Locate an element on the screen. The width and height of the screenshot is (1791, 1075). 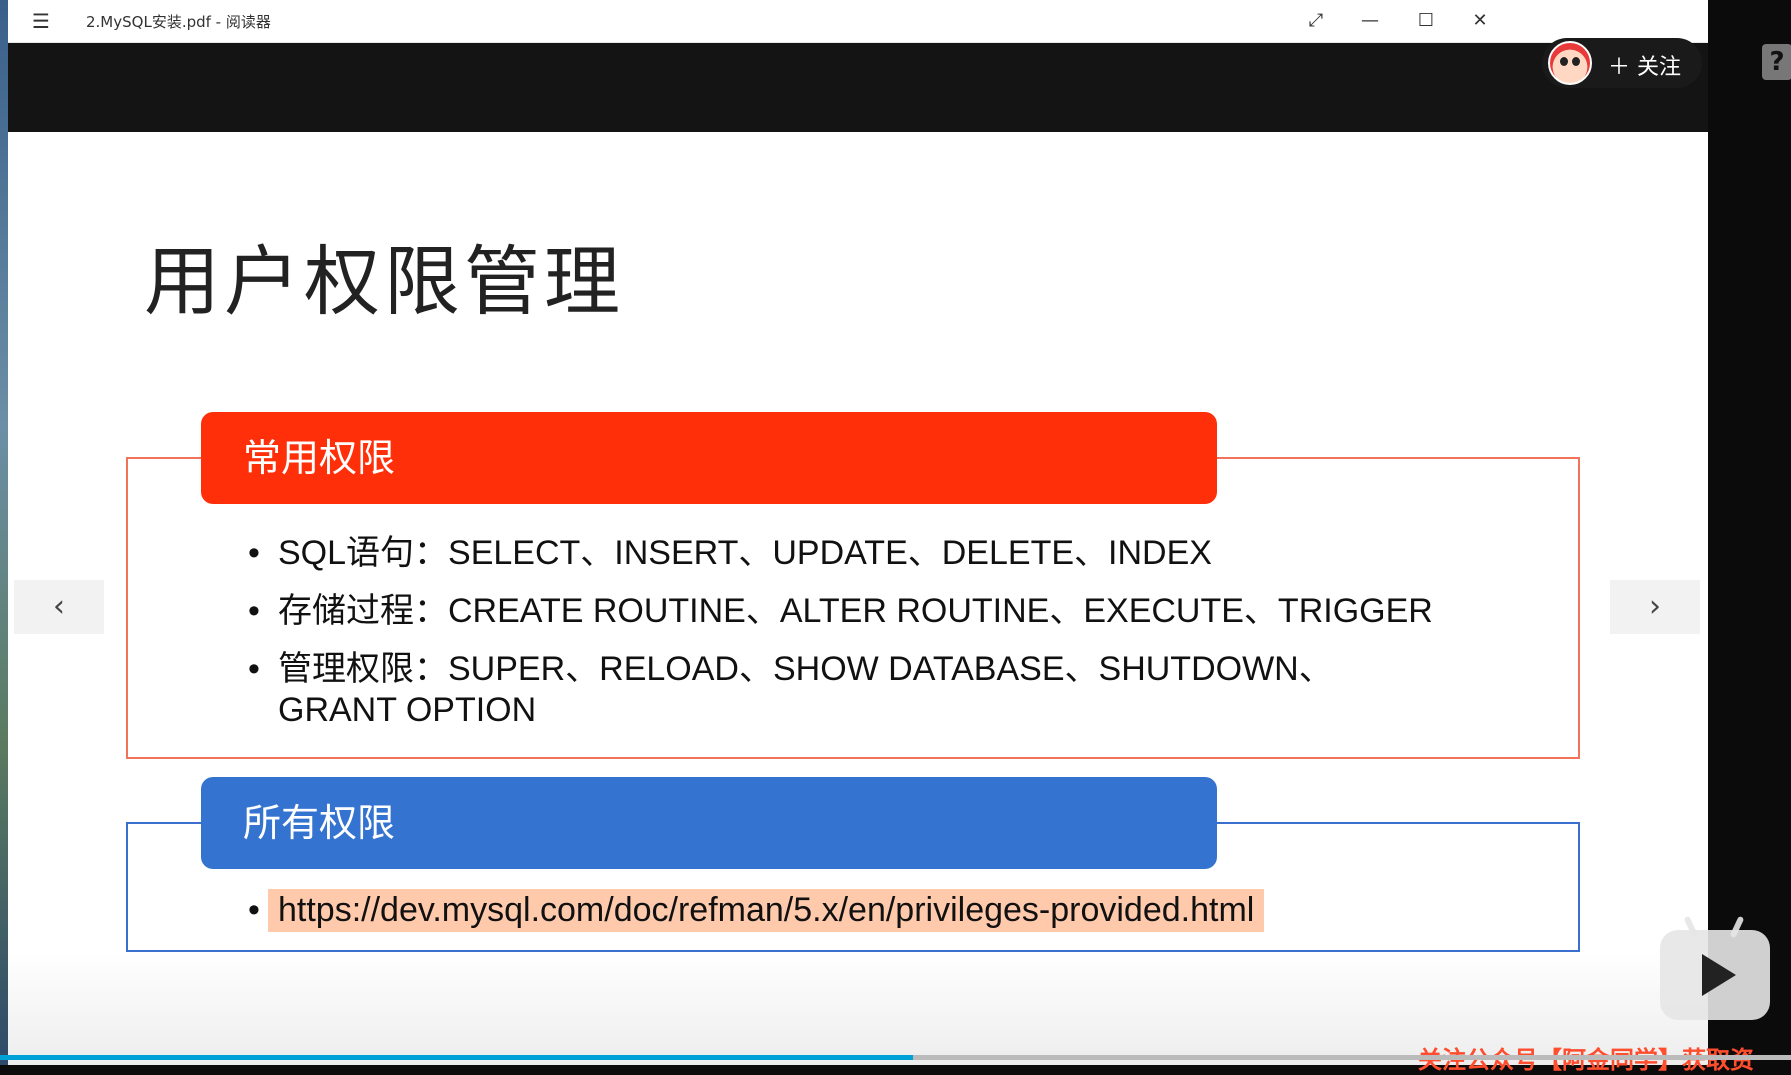
maximize-button: ☐ is located at coordinates (1426, 21).